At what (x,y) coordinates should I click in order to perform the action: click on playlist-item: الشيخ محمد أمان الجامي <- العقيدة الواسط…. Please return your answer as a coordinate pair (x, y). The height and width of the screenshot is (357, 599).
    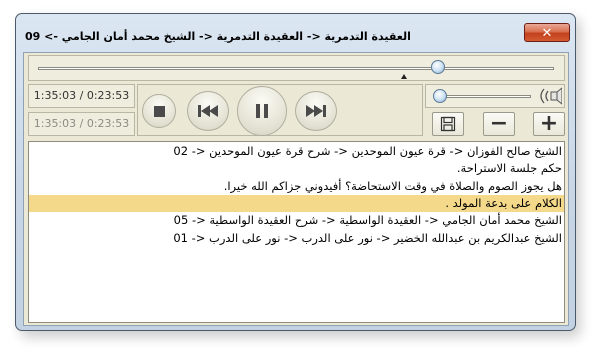
    Looking at the image, I should click on (296, 220).